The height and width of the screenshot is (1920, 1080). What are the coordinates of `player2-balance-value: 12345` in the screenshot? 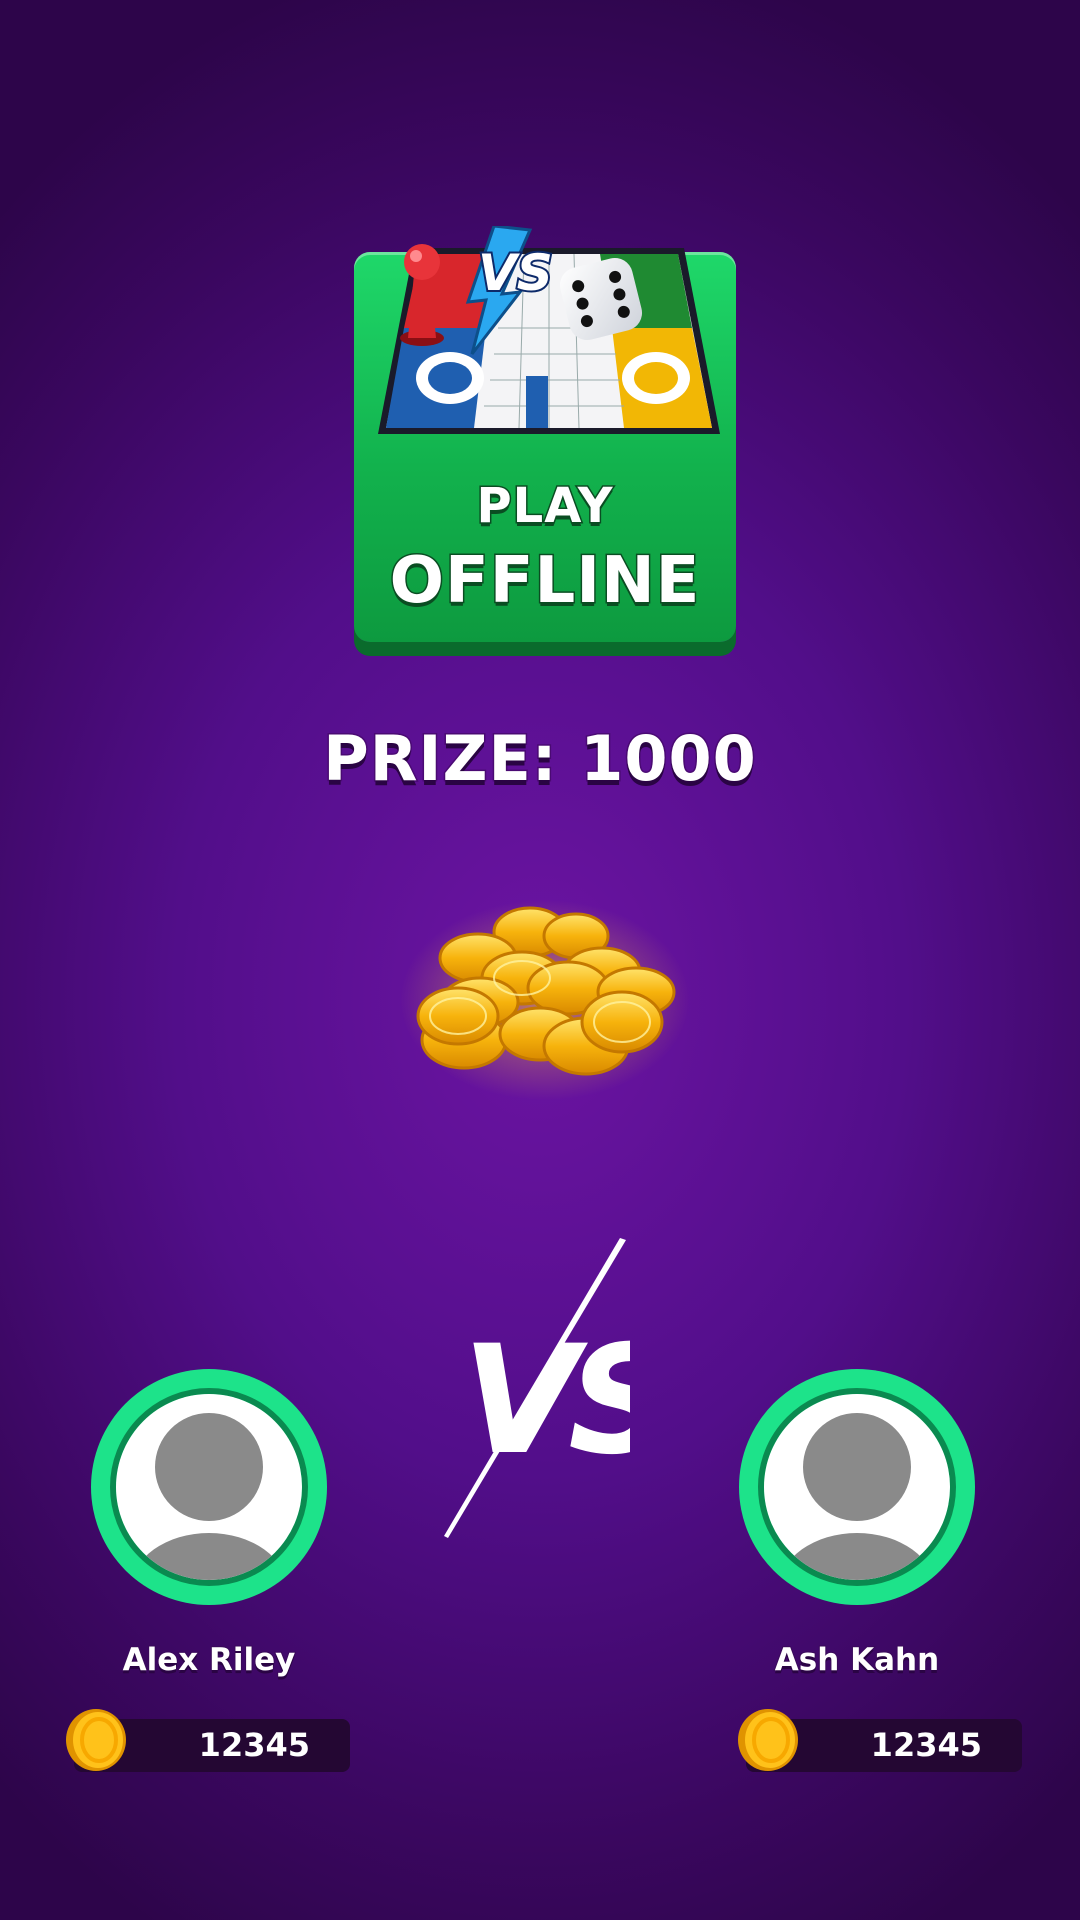 It's located at (926, 1745).